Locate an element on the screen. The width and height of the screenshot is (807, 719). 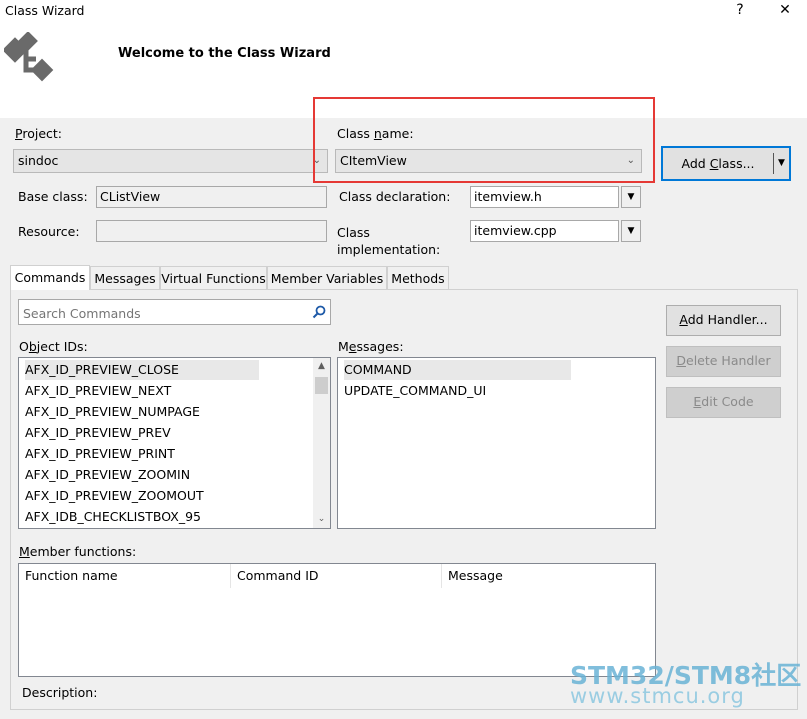
close-button: ✕ is located at coordinates (785, 11).